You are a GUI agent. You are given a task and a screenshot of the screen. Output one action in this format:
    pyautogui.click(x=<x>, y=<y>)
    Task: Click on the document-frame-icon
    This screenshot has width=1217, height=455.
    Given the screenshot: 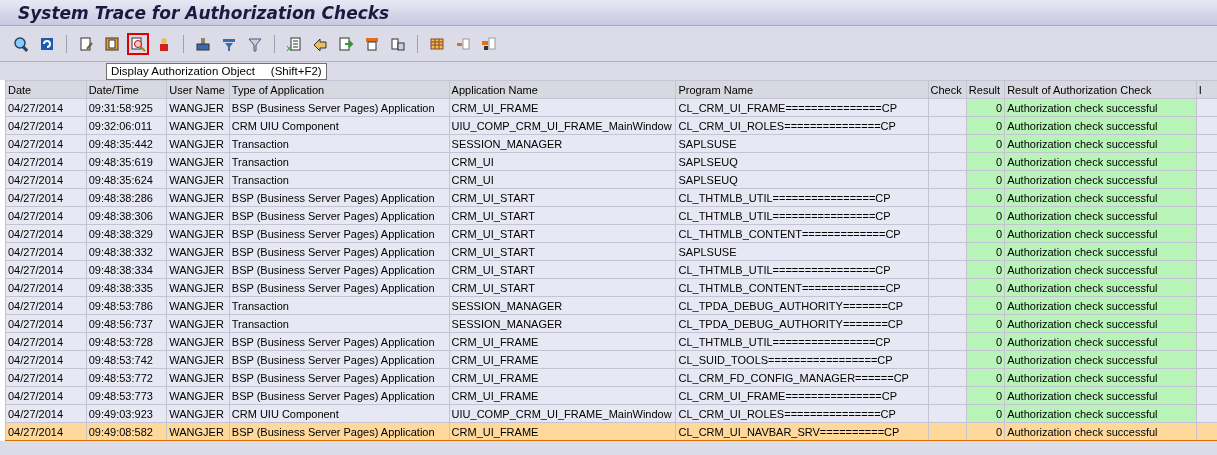 What is the action you would take?
    pyautogui.click(x=112, y=43)
    